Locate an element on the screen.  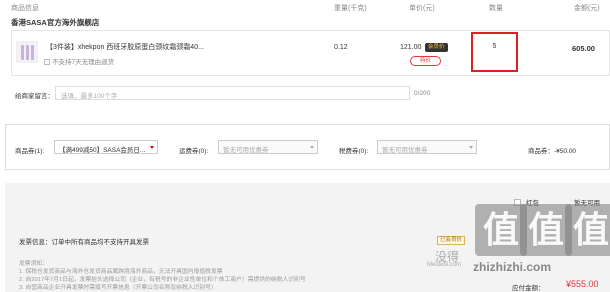
col-weight: 重量(千克) is located at coordinates (350, 8).